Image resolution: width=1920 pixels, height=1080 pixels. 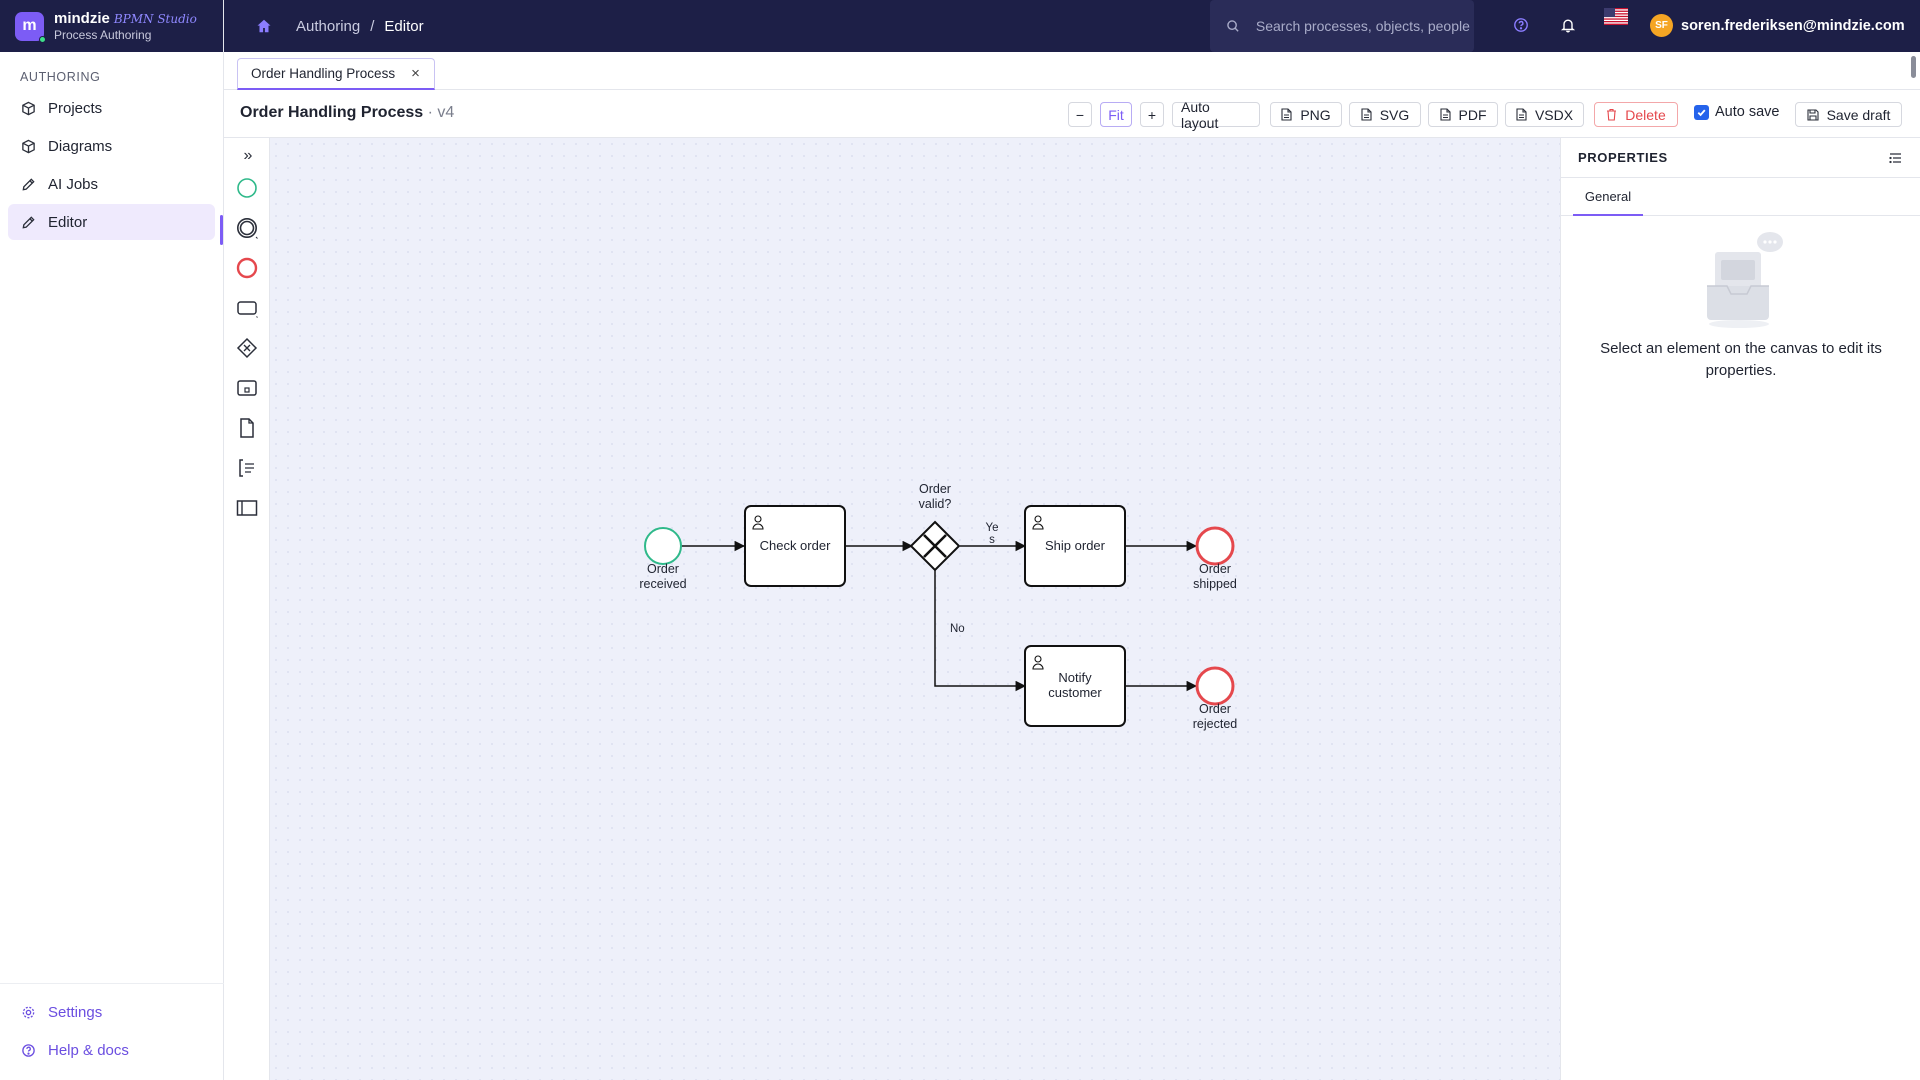 I want to click on end-event-tool, so click(x=247, y=268).